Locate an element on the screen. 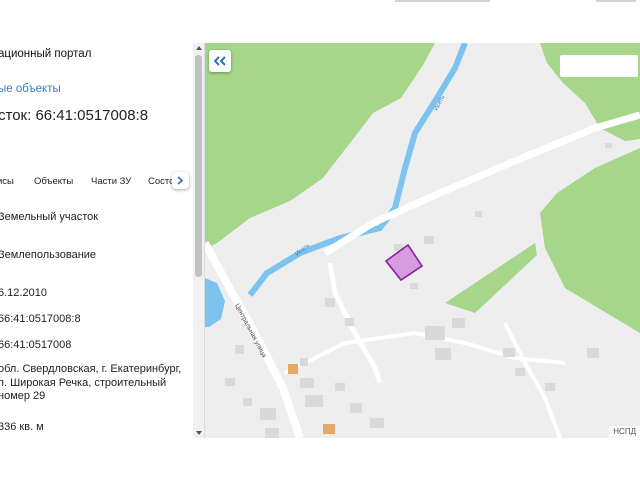 The height and width of the screenshot is (480, 640). date-value: 6.12.2010 is located at coordinates (23, 293).